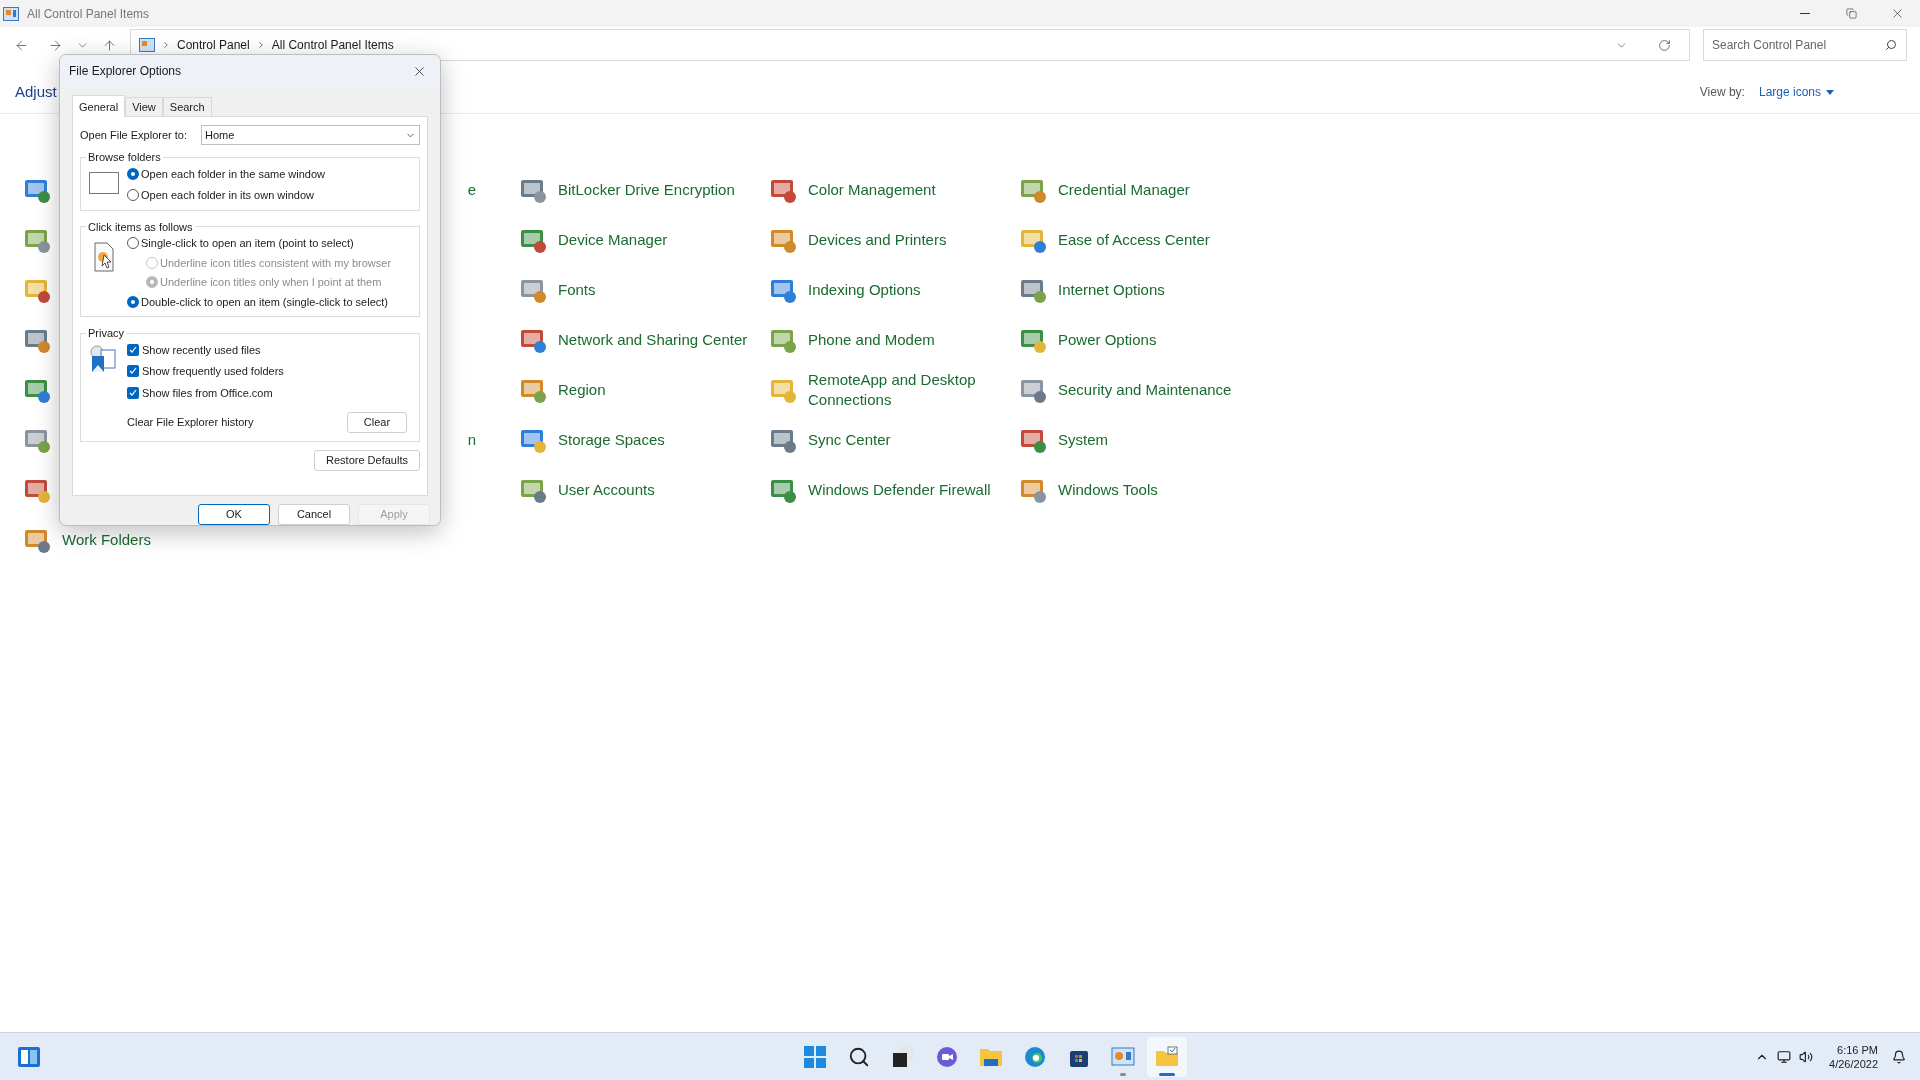 Image resolution: width=1920 pixels, height=1080 pixels. Describe the element at coordinates (1806, 1056) in the screenshot. I see `volume-icon` at that location.